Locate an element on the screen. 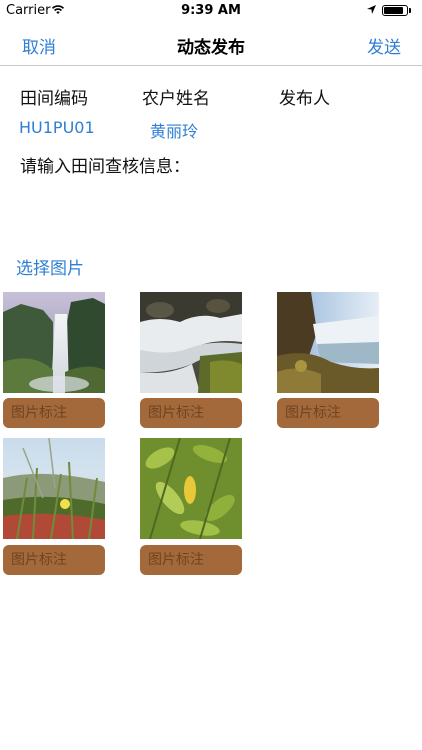 The height and width of the screenshot is (750, 422). check-info-prompt: 请输入田间查核信息： is located at coordinates (105, 164).